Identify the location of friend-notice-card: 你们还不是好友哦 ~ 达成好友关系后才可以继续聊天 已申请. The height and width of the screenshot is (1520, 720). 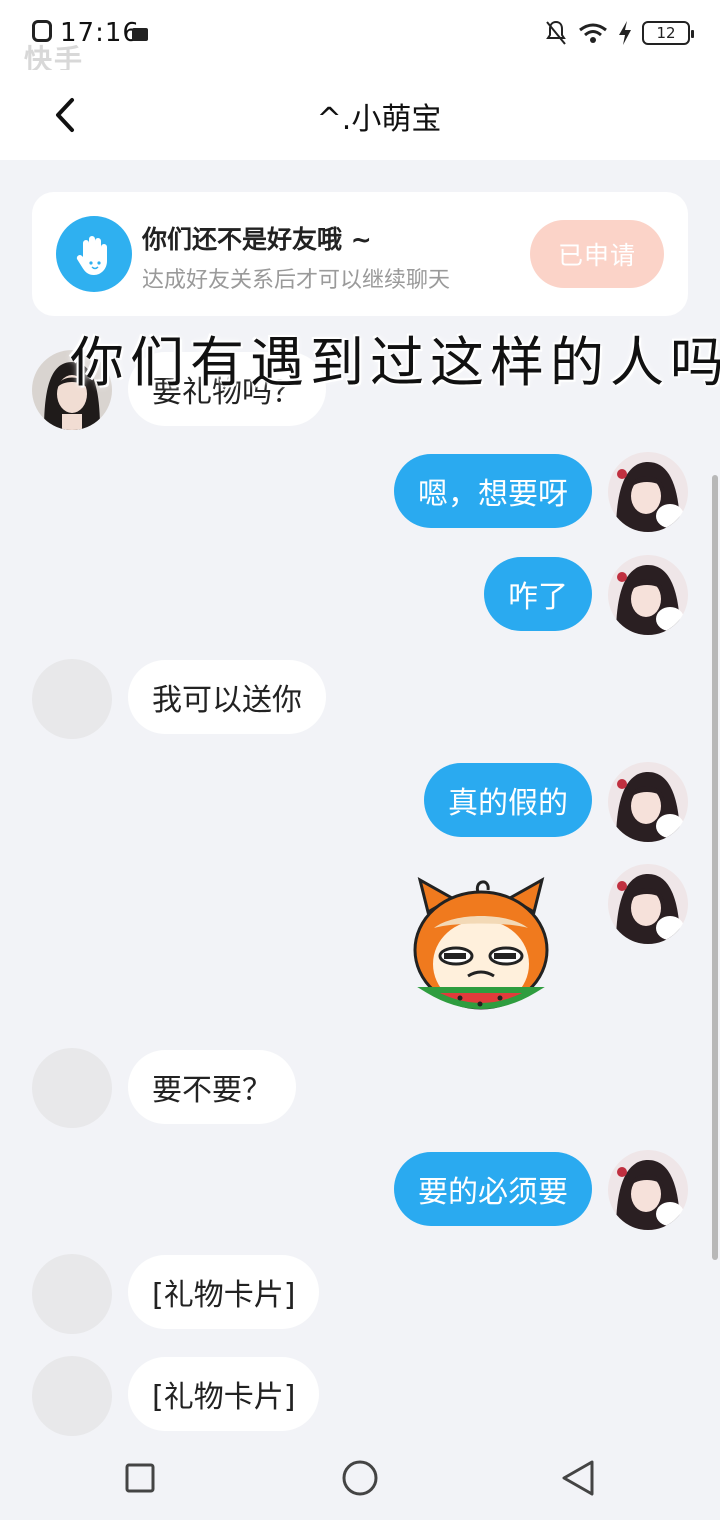
(360, 254).